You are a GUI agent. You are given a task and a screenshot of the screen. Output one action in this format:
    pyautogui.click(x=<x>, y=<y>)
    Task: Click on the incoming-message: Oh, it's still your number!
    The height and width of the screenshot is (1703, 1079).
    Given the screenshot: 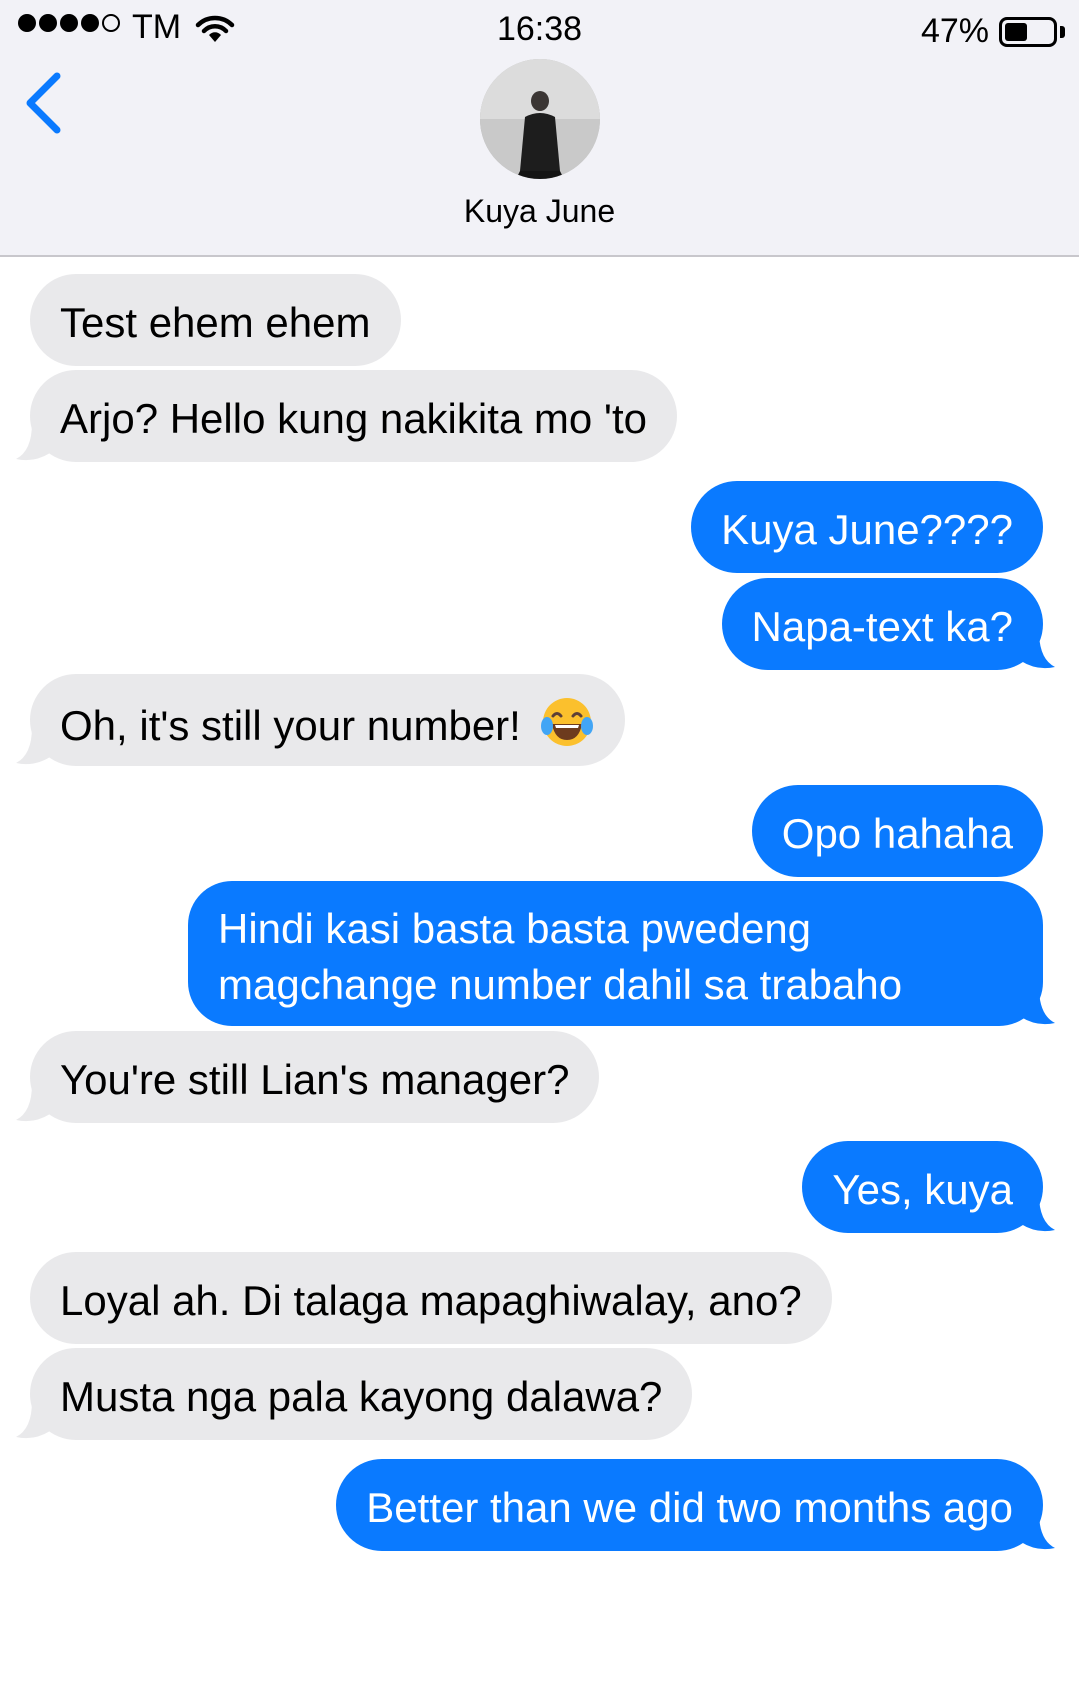 What is the action you would take?
    pyautogui.click(x=327, y=720)
    